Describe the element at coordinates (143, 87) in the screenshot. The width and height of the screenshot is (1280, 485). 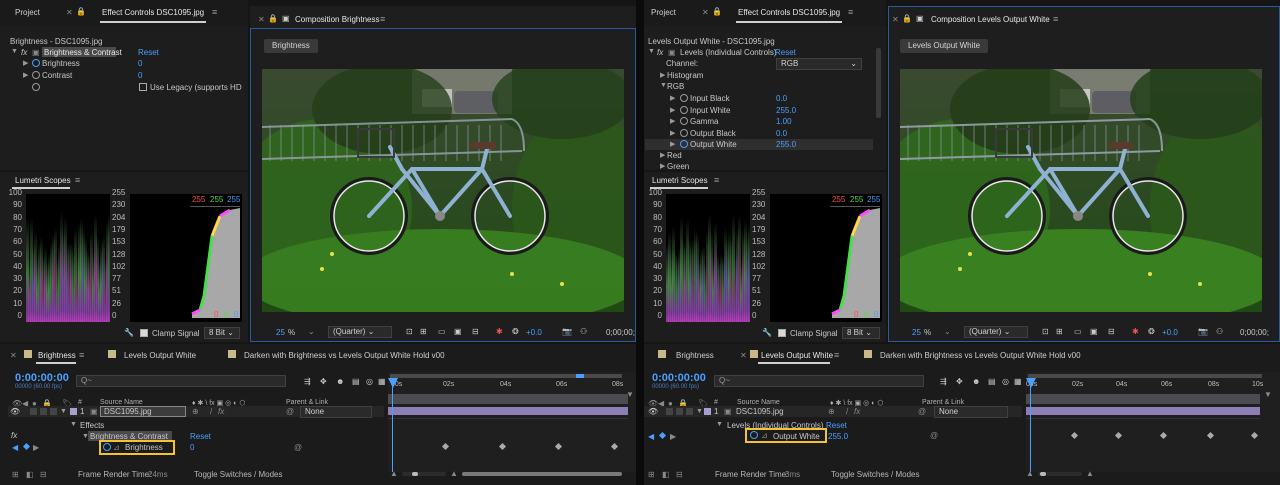
I see `use-legacy-checkbox` at that location.